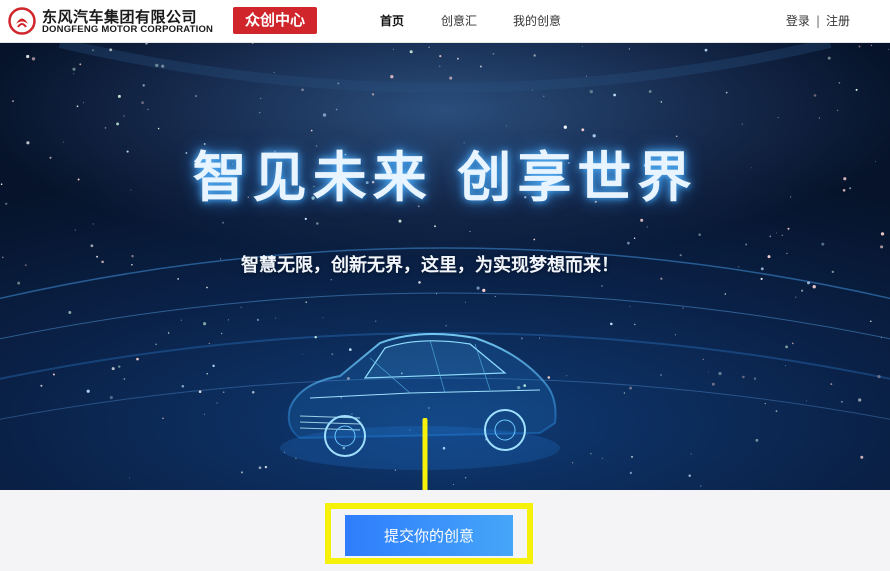  Describe the element at coordinates (537, 20) in the screenshot. I see `nav-my-ideas: 我的创意` at that location.